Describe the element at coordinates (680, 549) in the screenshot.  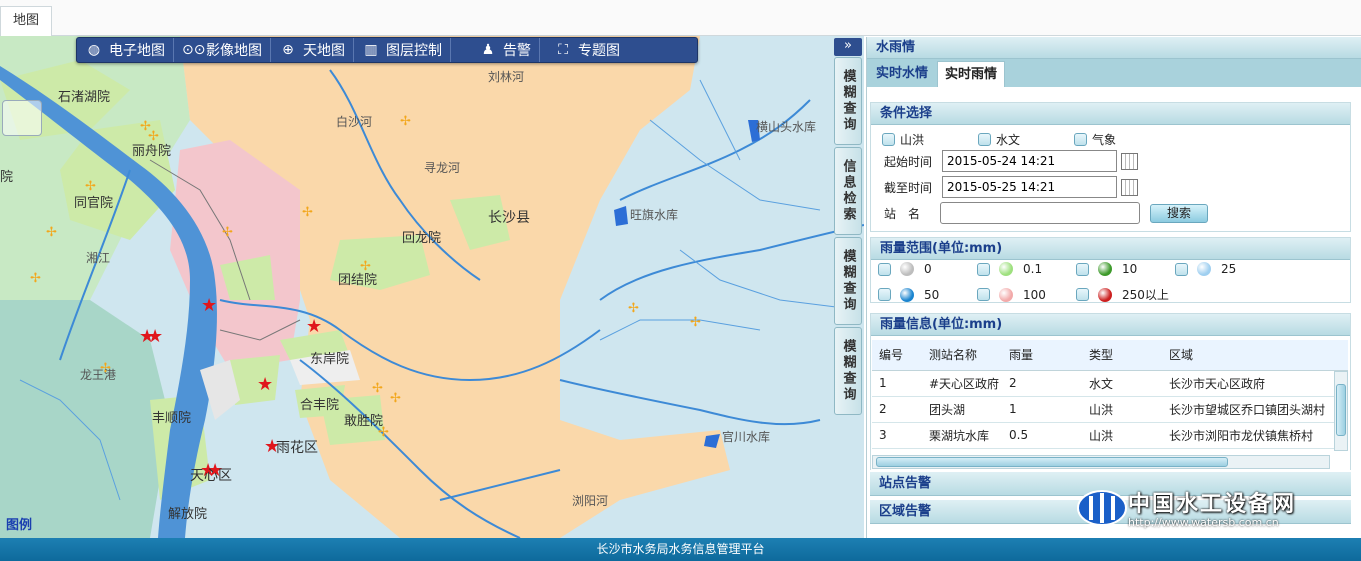
I see `footer: 长沙市水务局水务信息管理平台` at that location.